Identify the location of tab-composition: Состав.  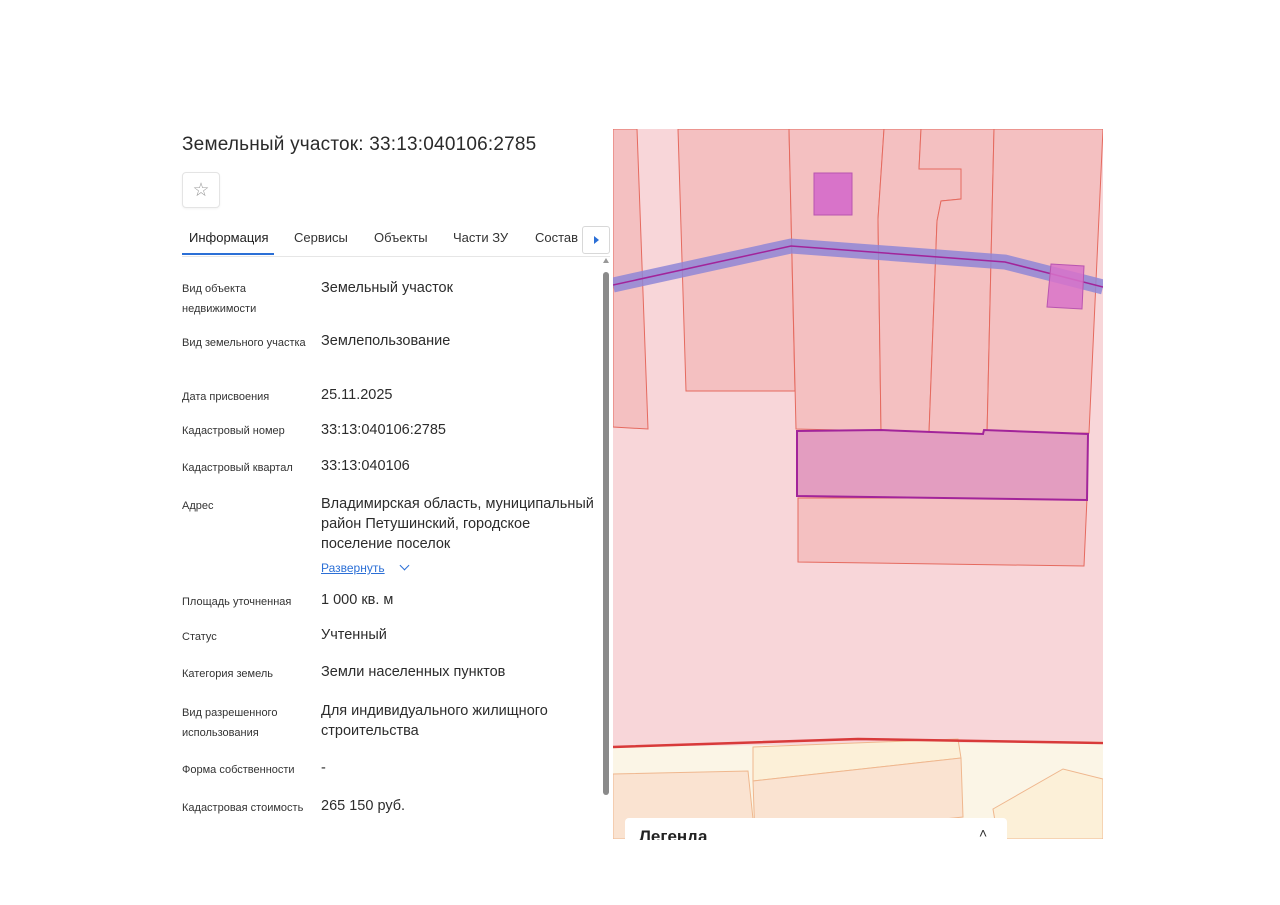
(556, 237).